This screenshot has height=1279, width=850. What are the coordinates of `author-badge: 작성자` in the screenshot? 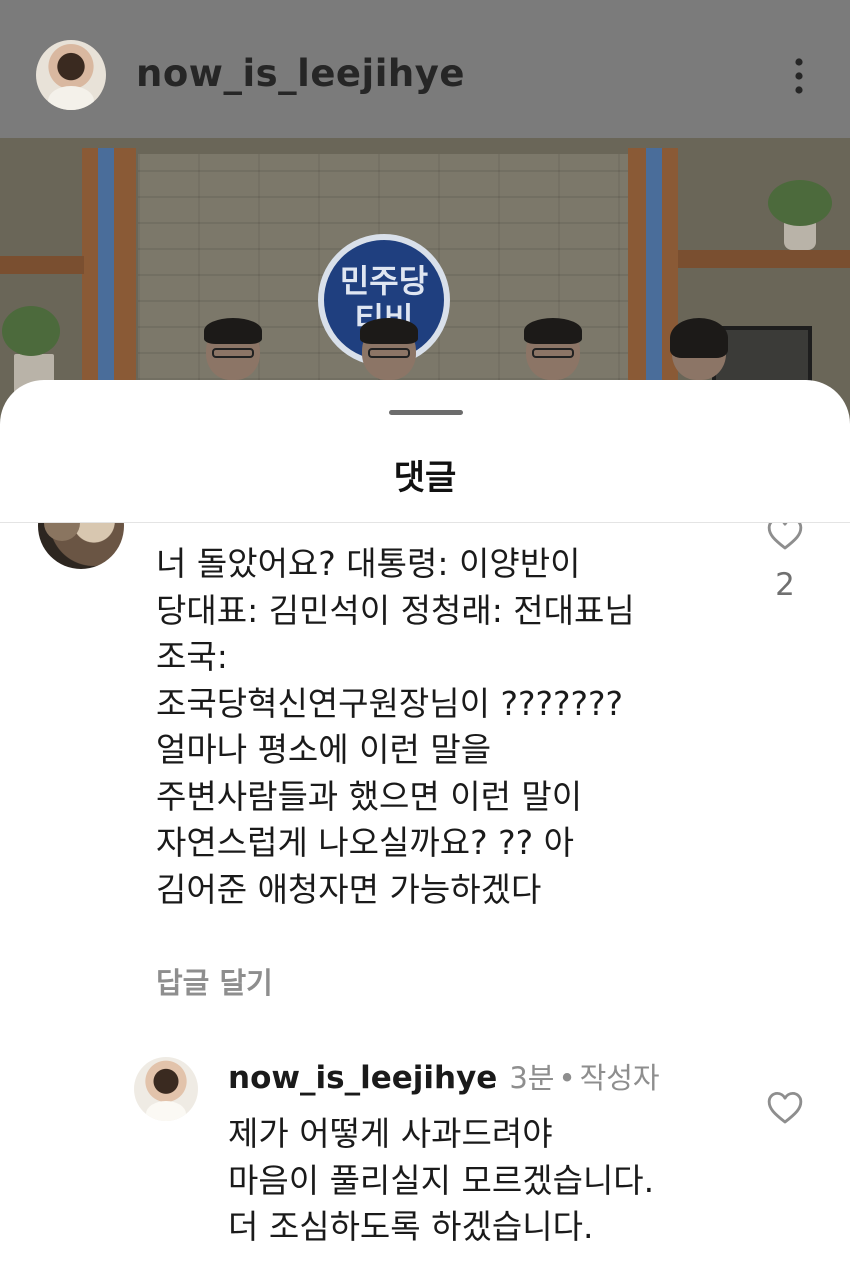 It's located at (619, 1078).